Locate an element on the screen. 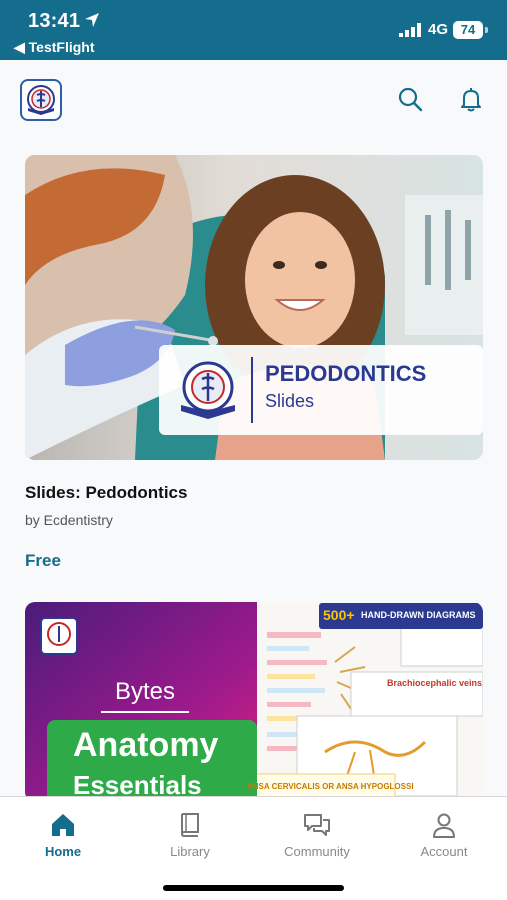  tab-account-label: Account is located at coordinates (444, 851).